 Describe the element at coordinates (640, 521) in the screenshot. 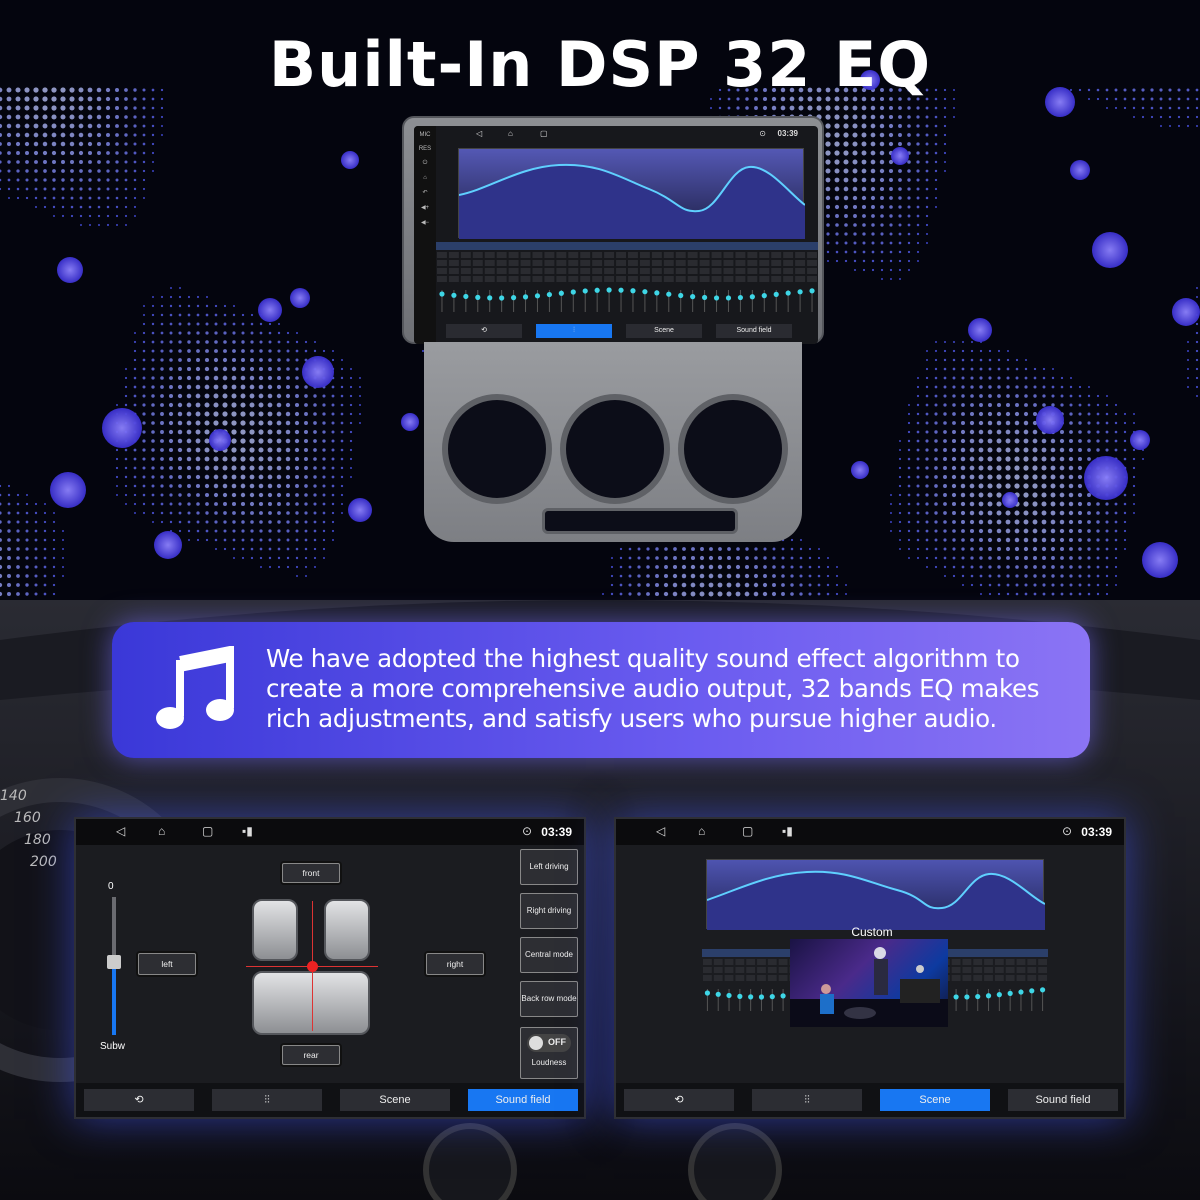

I see `control-slot` at that location.